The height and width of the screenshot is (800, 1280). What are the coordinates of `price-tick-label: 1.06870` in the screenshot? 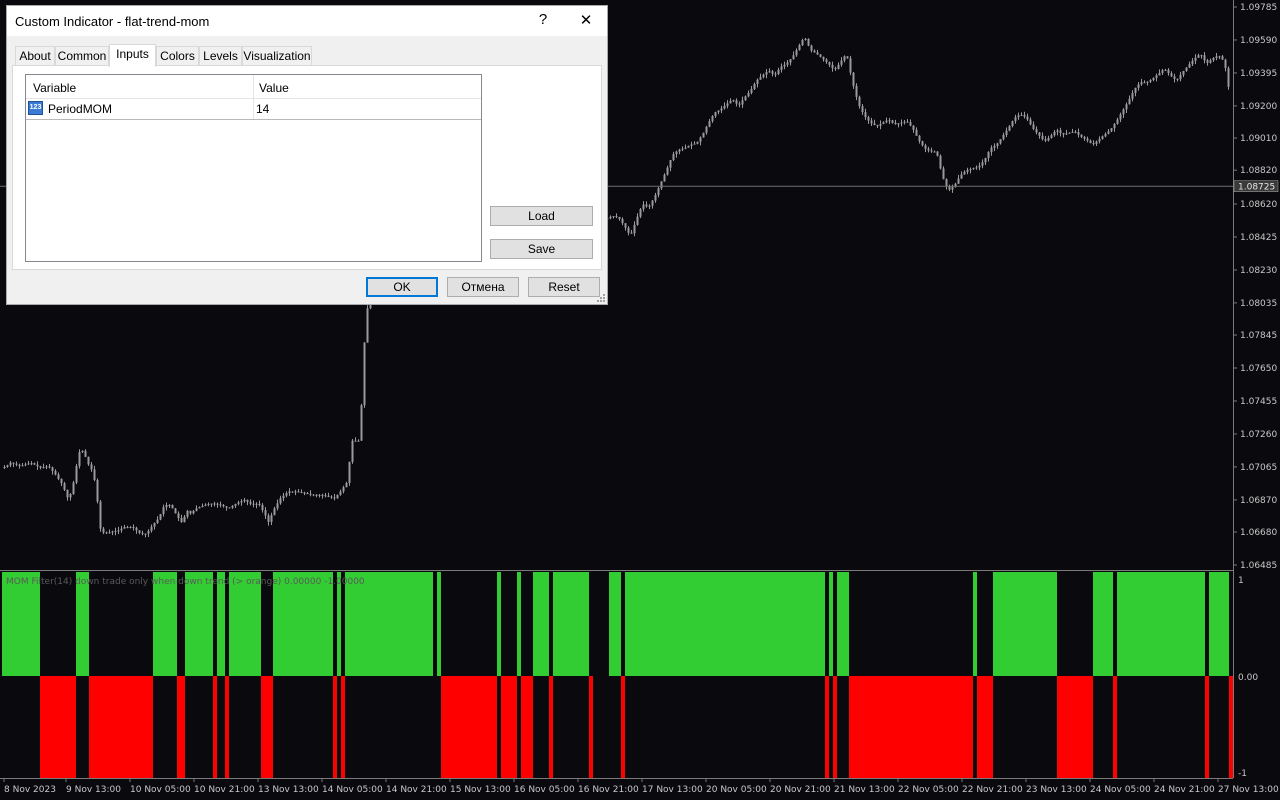 It's located at (1258, 501).